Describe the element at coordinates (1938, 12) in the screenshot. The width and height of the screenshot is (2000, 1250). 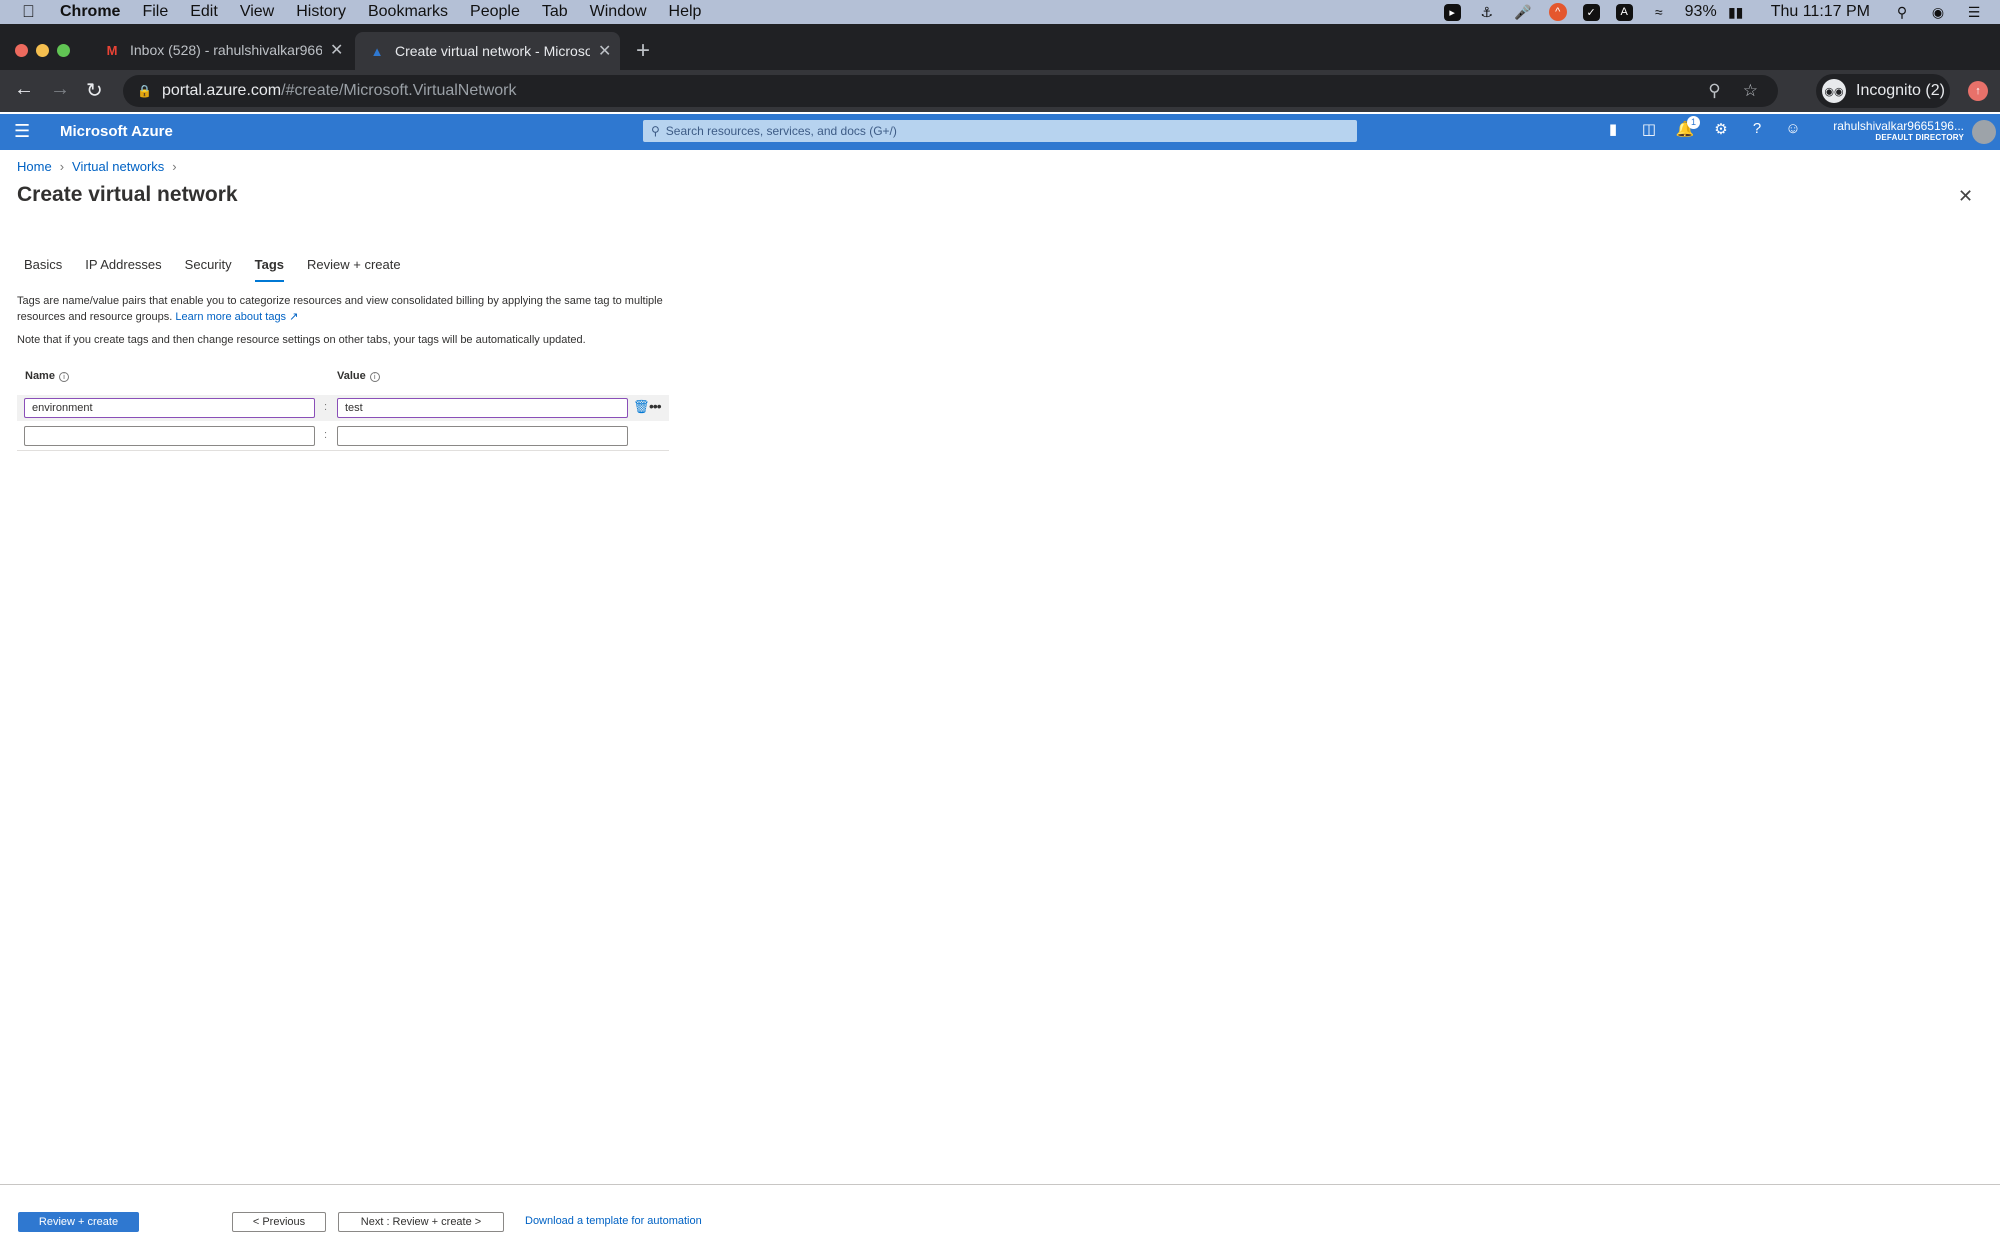
I see `siri-icon: ◉` at that location.